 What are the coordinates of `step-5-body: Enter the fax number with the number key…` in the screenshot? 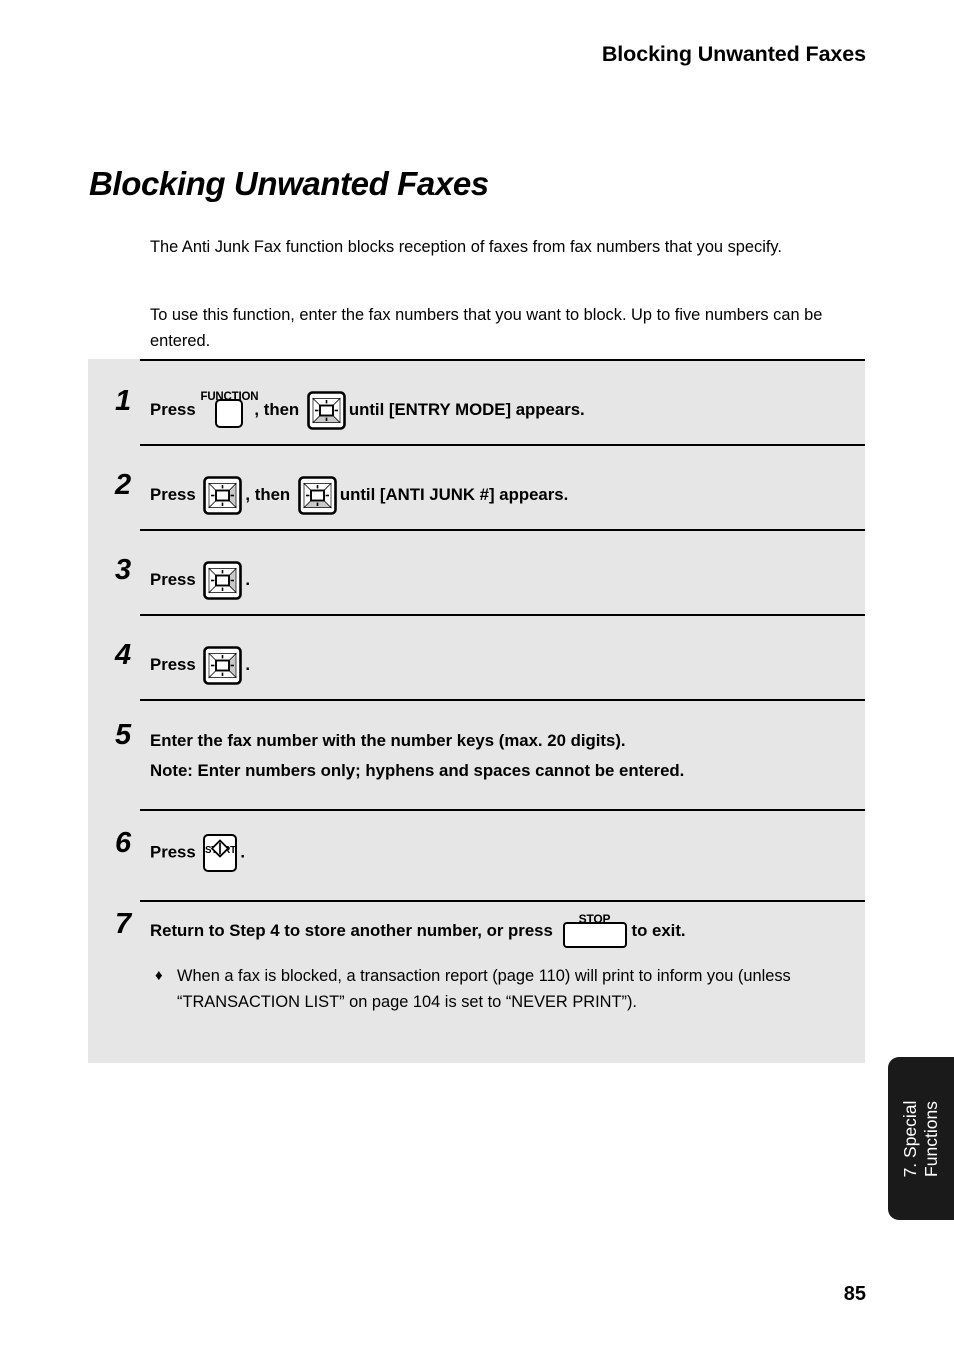 It's located at (500, 756).